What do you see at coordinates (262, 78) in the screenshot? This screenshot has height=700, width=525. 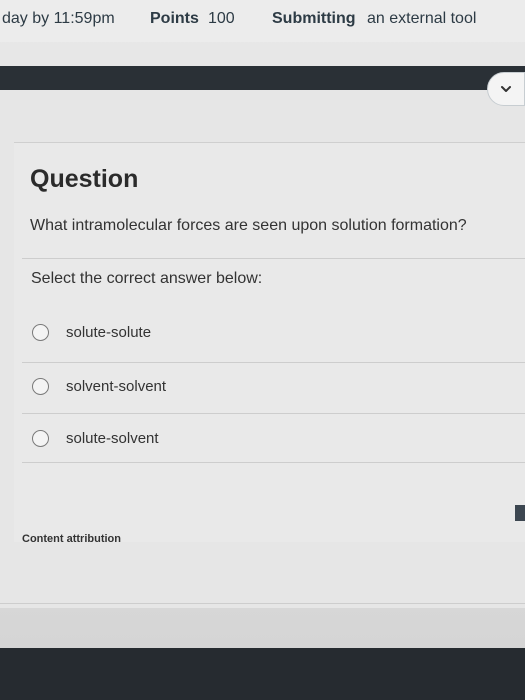 I see `tool-header-bar` at bounding box center [262, 78].